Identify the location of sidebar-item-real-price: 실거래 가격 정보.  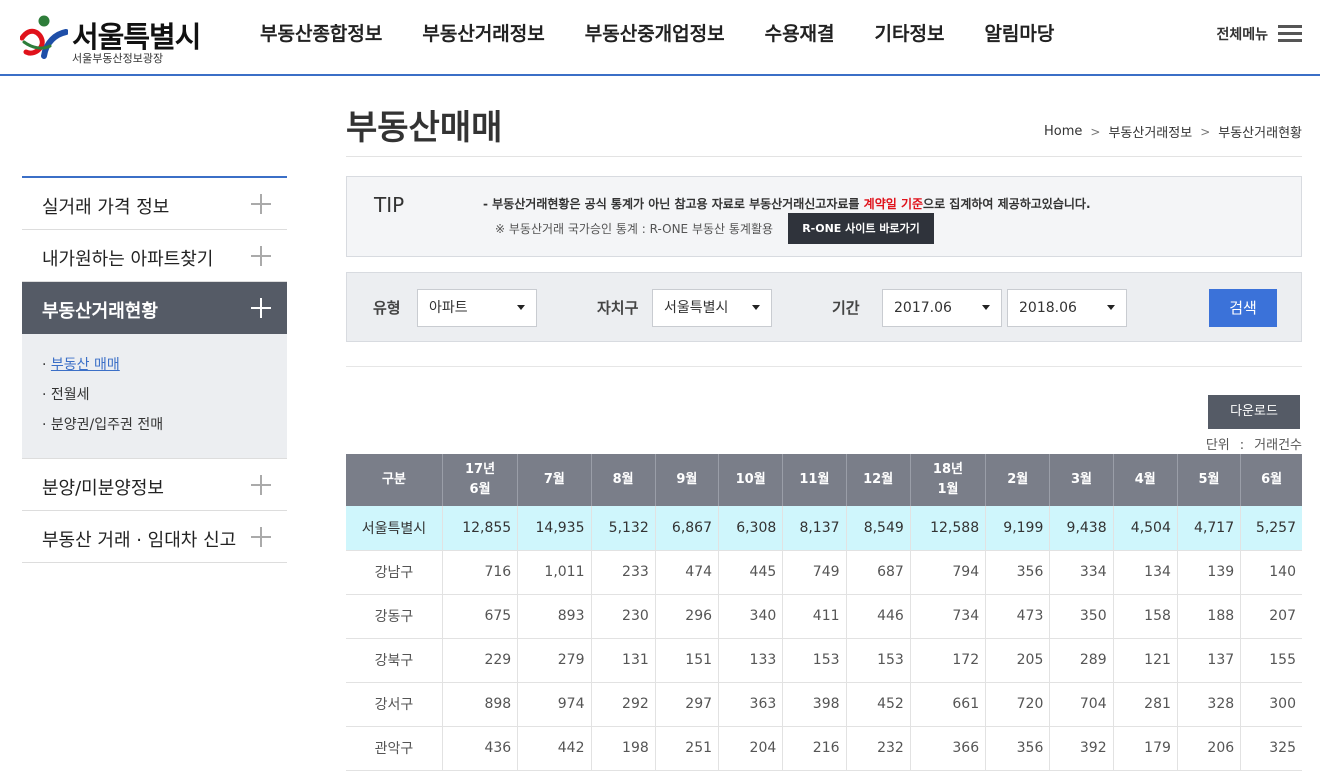
(154, 204).